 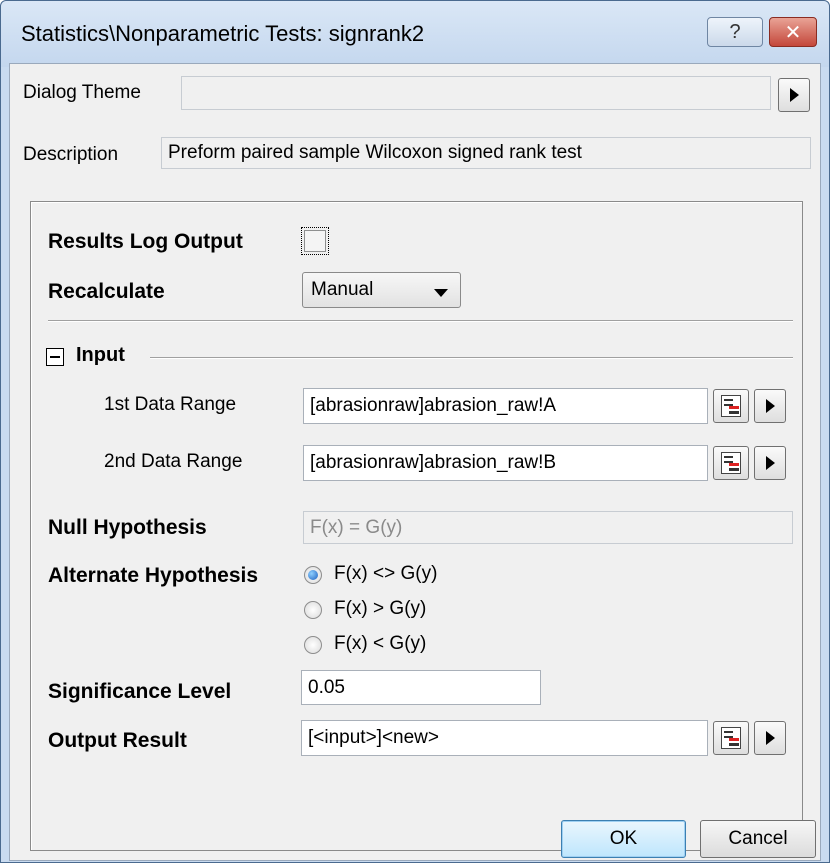 I want to click on null-hypothesis-label: Null Hypothesis, so click(x=127, y=527).